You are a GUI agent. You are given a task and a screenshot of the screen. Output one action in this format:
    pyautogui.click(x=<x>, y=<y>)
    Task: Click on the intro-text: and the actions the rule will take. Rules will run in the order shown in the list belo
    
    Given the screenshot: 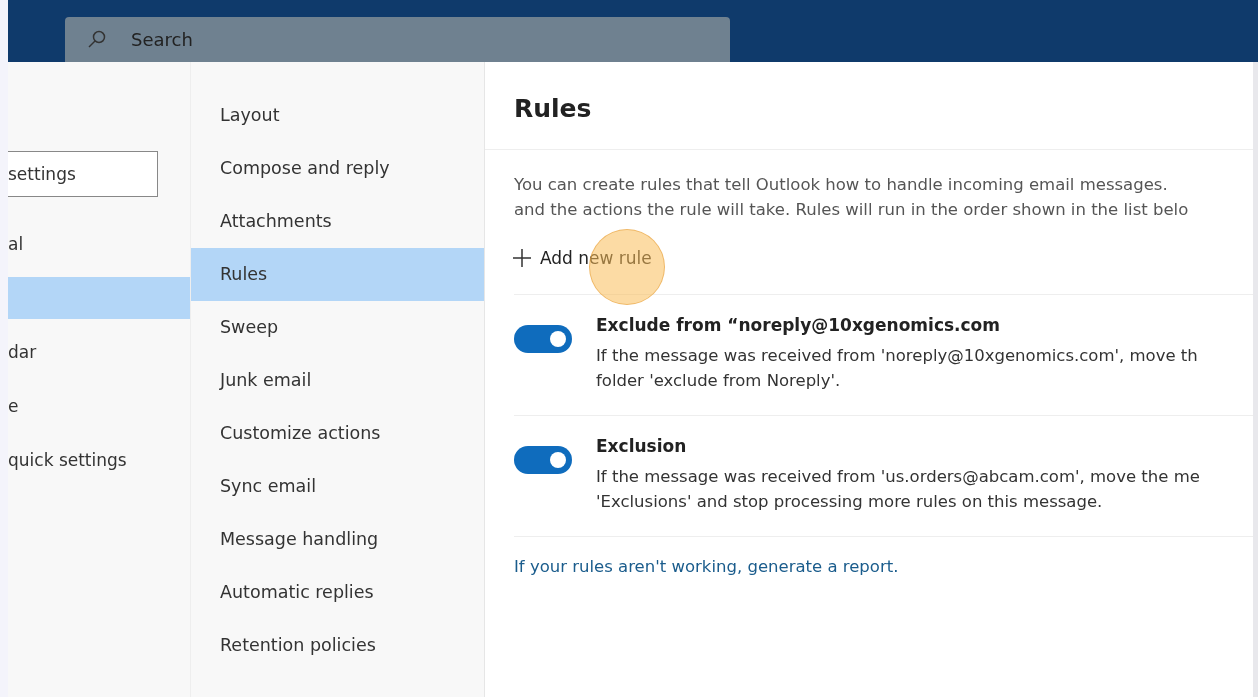 What is the action you would take?
    pyautogui.click(x=852, y=210)
    